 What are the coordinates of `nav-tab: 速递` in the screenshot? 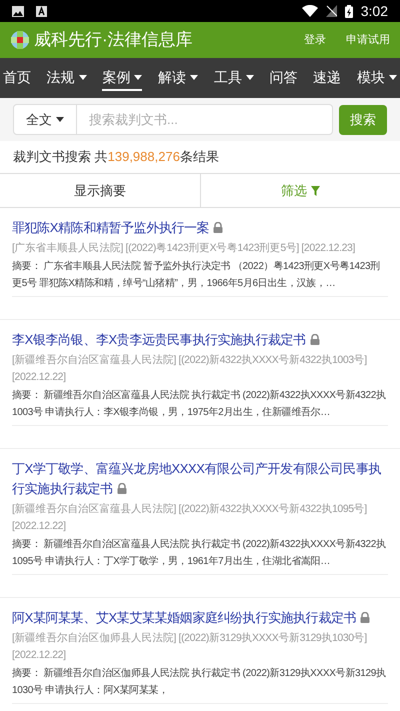 It's located at (327, 78).